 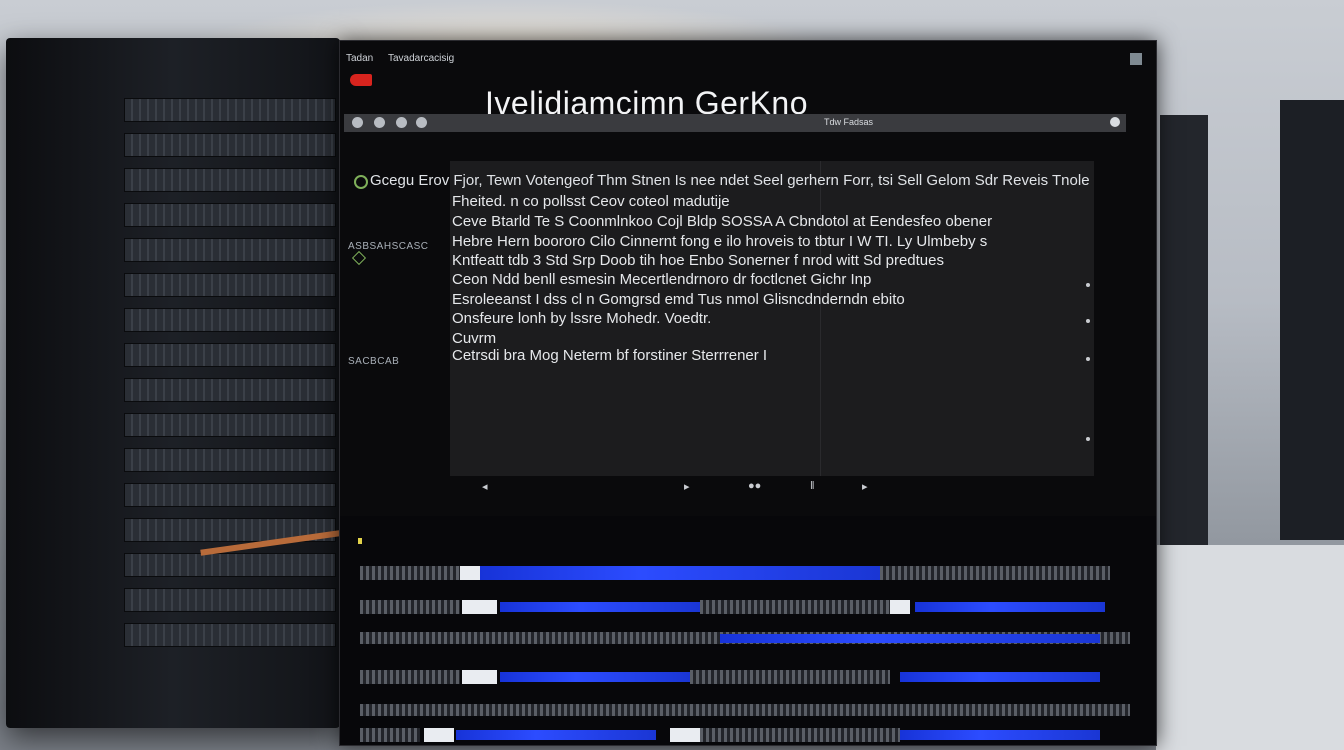 I want to click on toolbar: Tdw Fadsas, so click(x=735, y=123).